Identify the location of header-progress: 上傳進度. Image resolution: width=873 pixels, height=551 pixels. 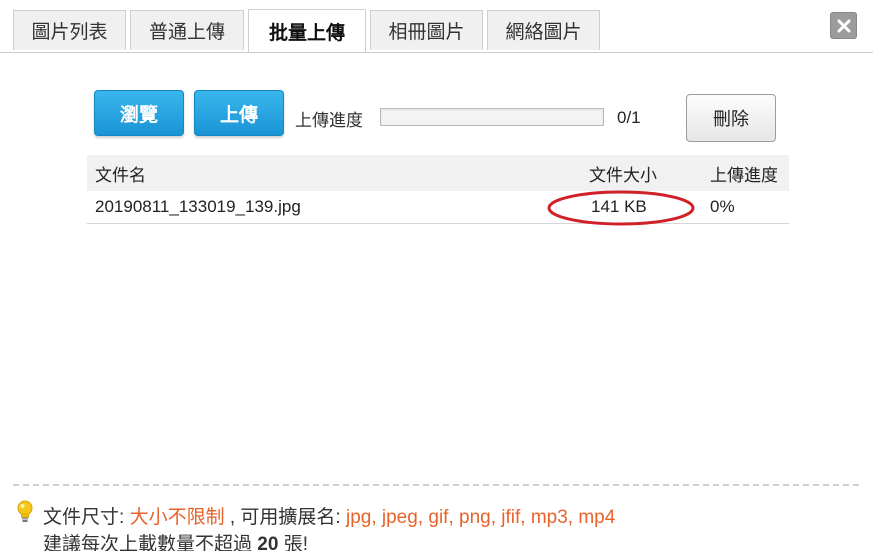
(744, 175).